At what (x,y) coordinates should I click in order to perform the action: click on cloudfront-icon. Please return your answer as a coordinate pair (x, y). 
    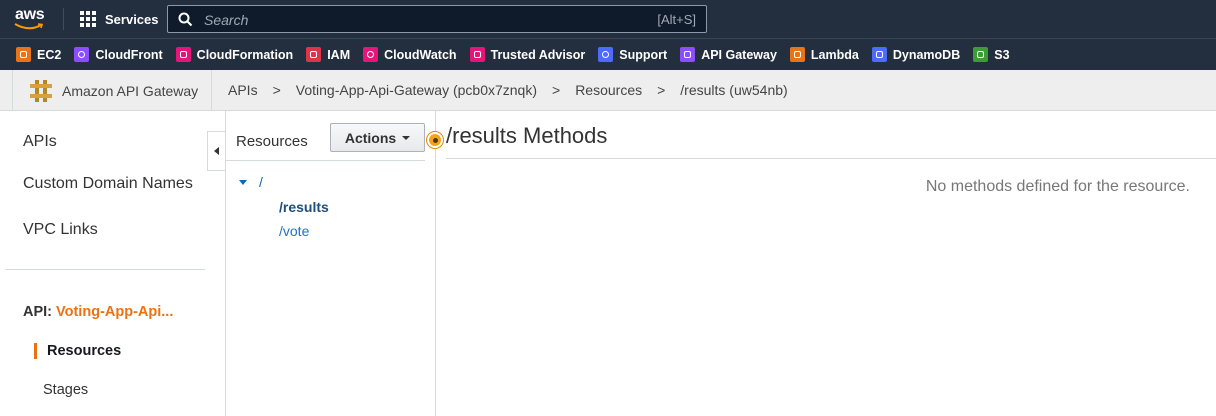
    Looking at the image, I should click on (82, 54).